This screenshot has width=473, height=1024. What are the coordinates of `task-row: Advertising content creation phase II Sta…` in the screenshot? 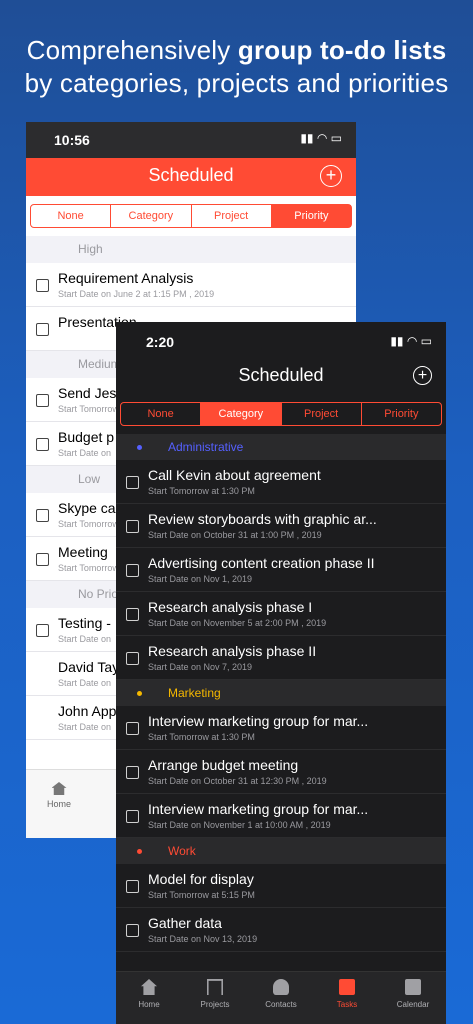 It's located at (281, 570).